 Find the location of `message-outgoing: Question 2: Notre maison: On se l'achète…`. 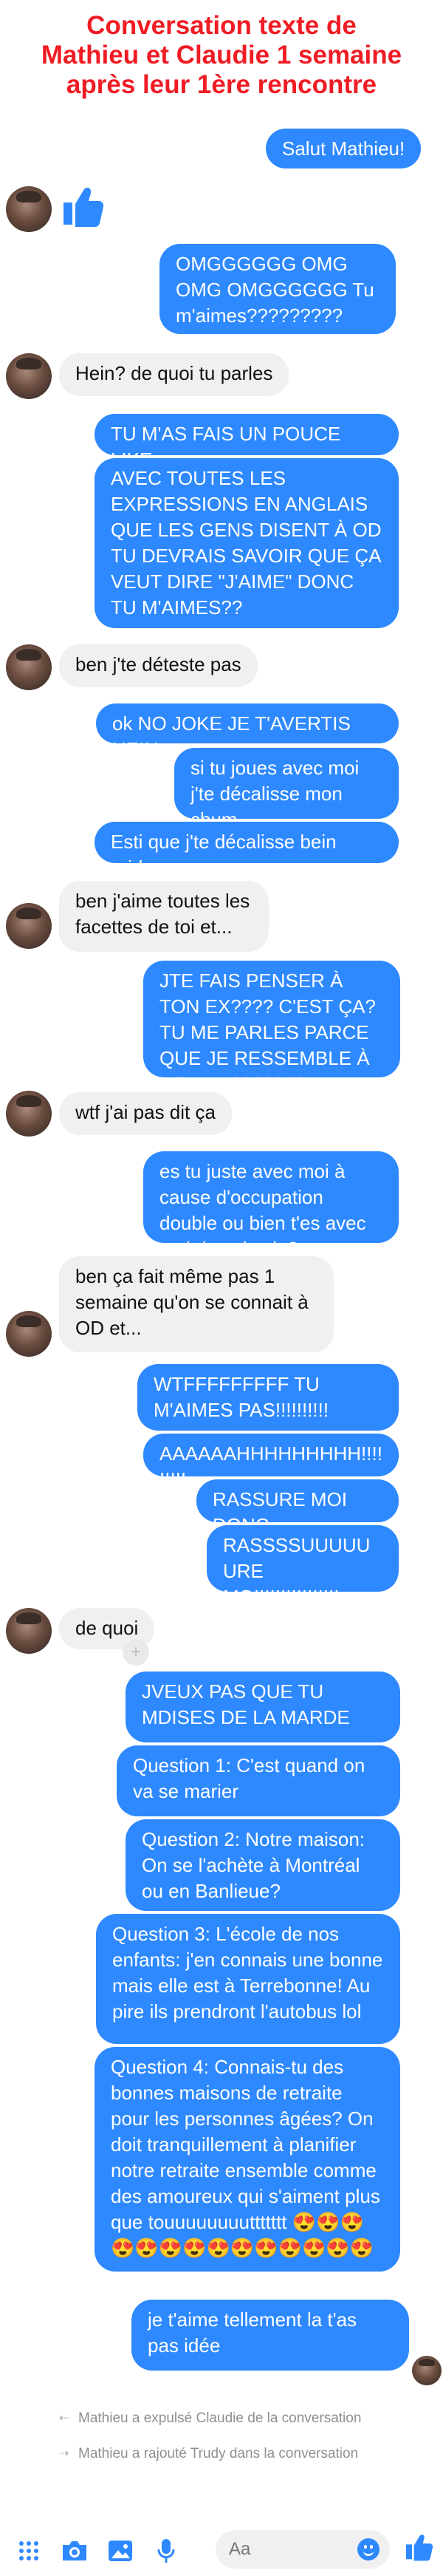

message-outgoing: Question 2: Notre maison: On se l'achète… is located at coordinates (263, 1865).